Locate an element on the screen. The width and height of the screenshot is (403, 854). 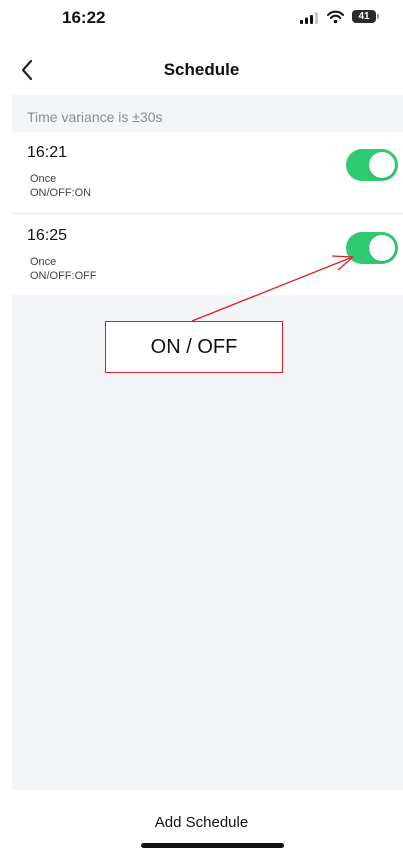
schedule-item: 16:21 Once ON/OFF:ON is located at coordinates (207, 172).